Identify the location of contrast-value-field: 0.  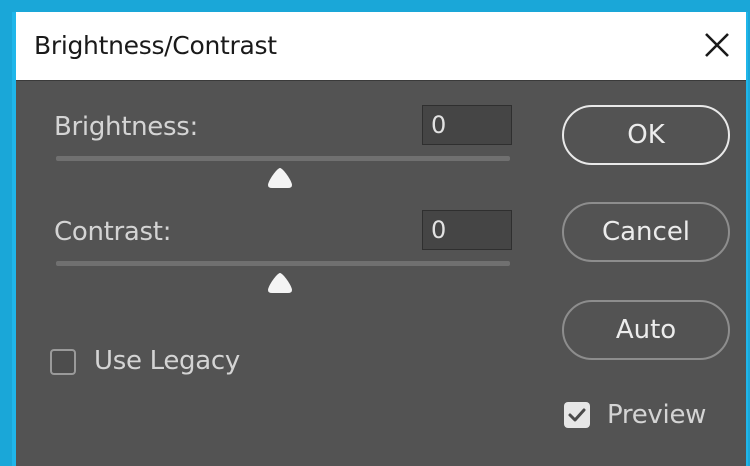
(467, 230).